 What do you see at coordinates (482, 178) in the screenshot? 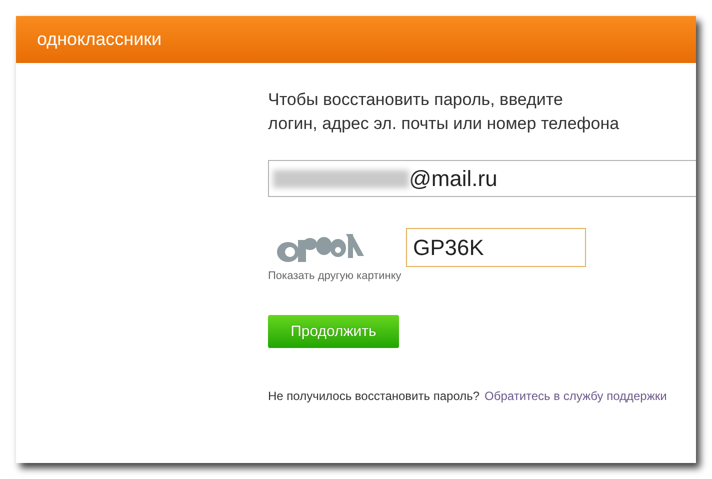
I see `login-field: @mail.ru` at bounding box center [482, 178].